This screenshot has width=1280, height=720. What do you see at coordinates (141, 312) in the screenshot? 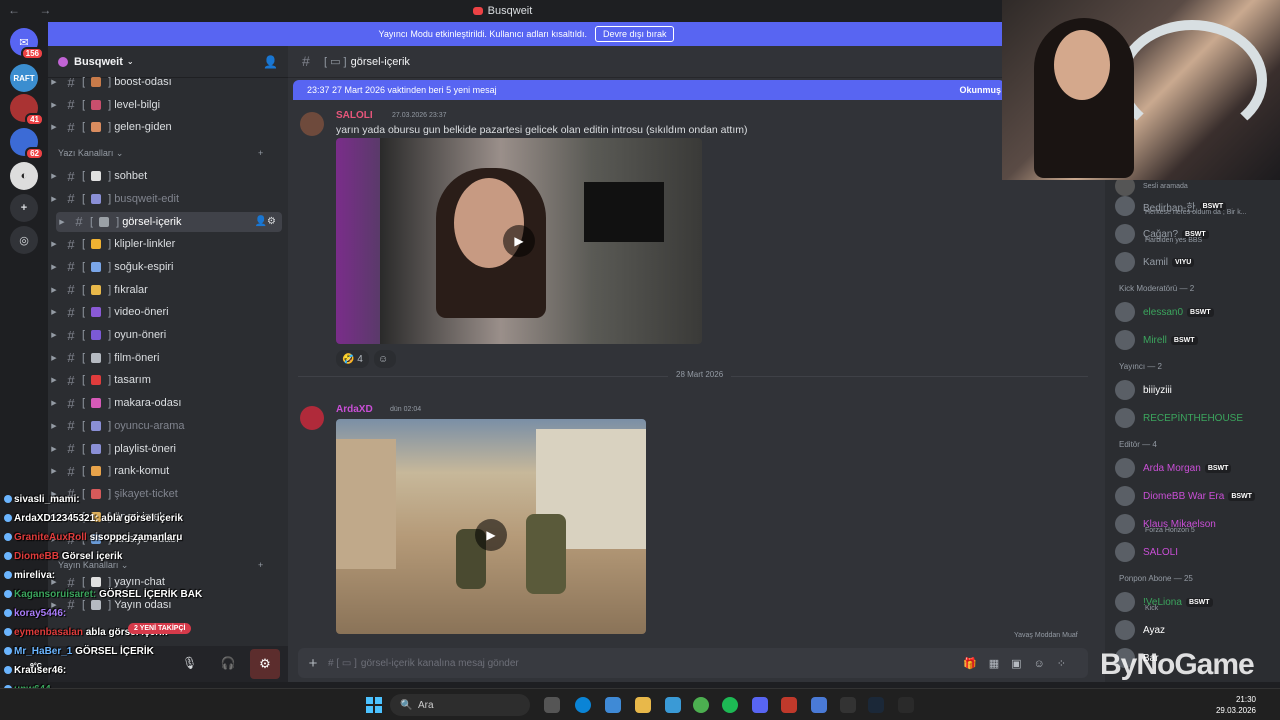
I see `channel-name: video-öneri` at bounding box center [141, 312].